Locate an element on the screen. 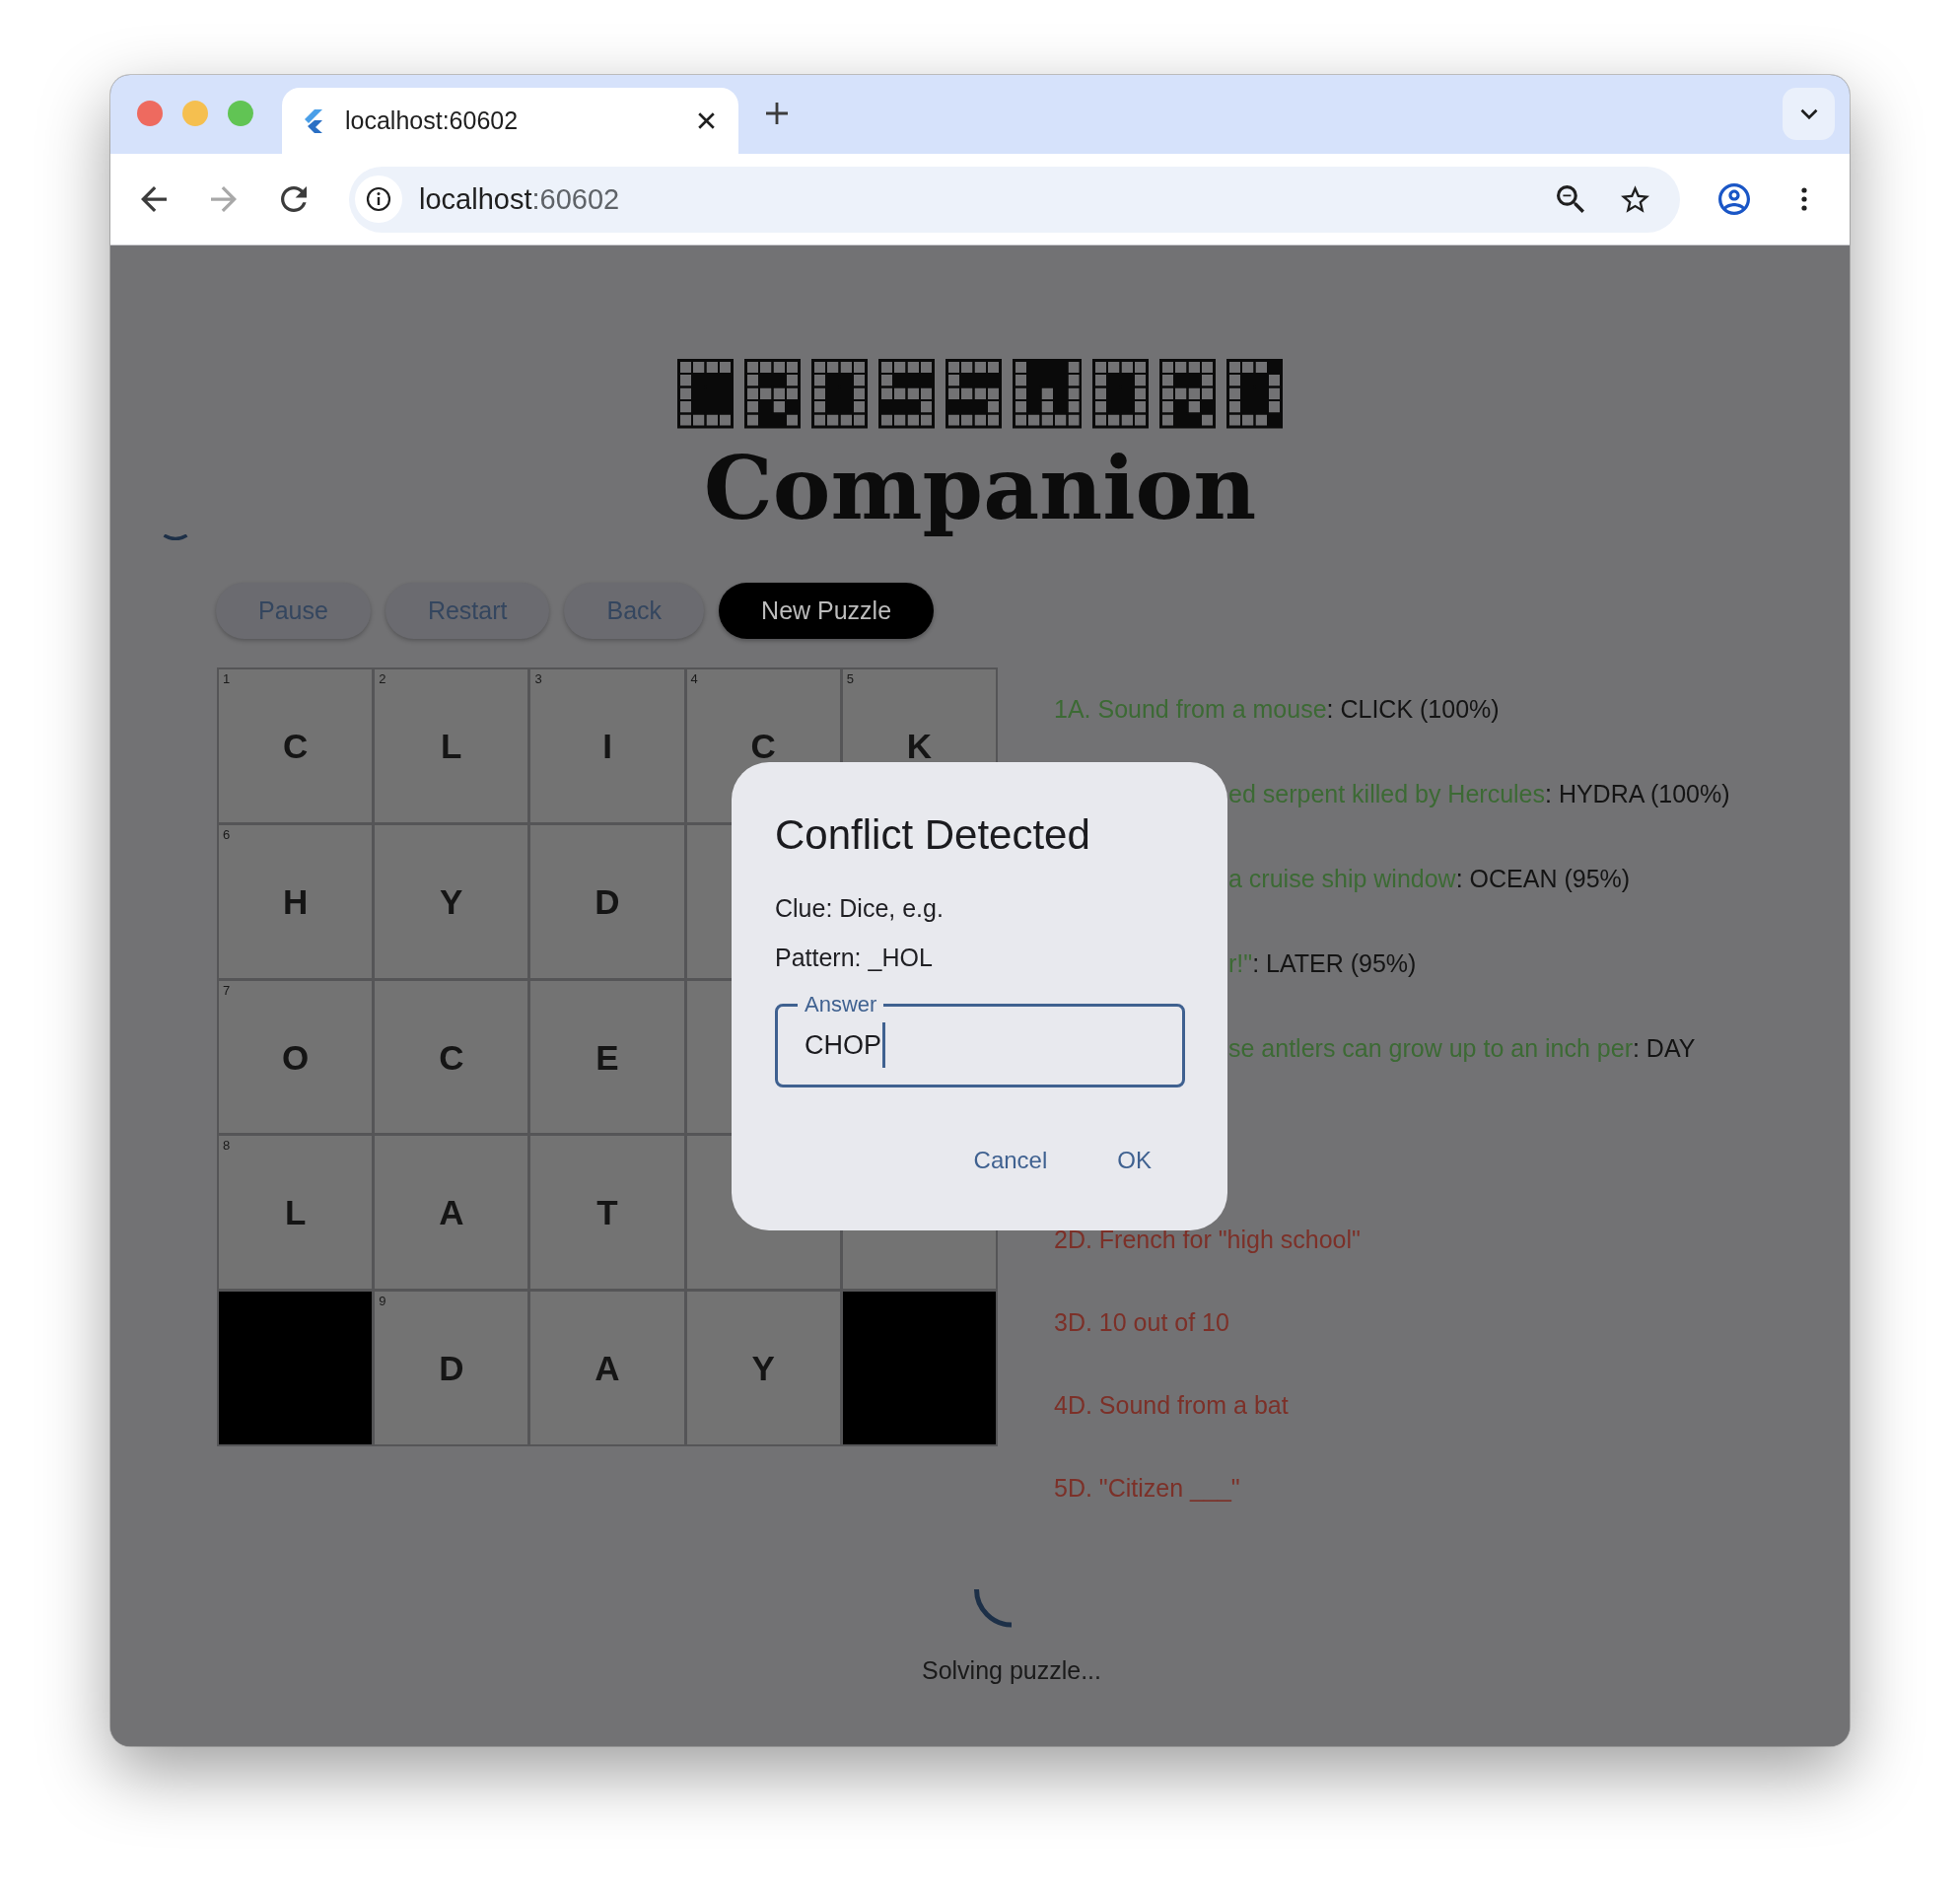 The height and width of the screenshot is (1893, 1960). cell-number: 7 is located at coordinates (227, 990).